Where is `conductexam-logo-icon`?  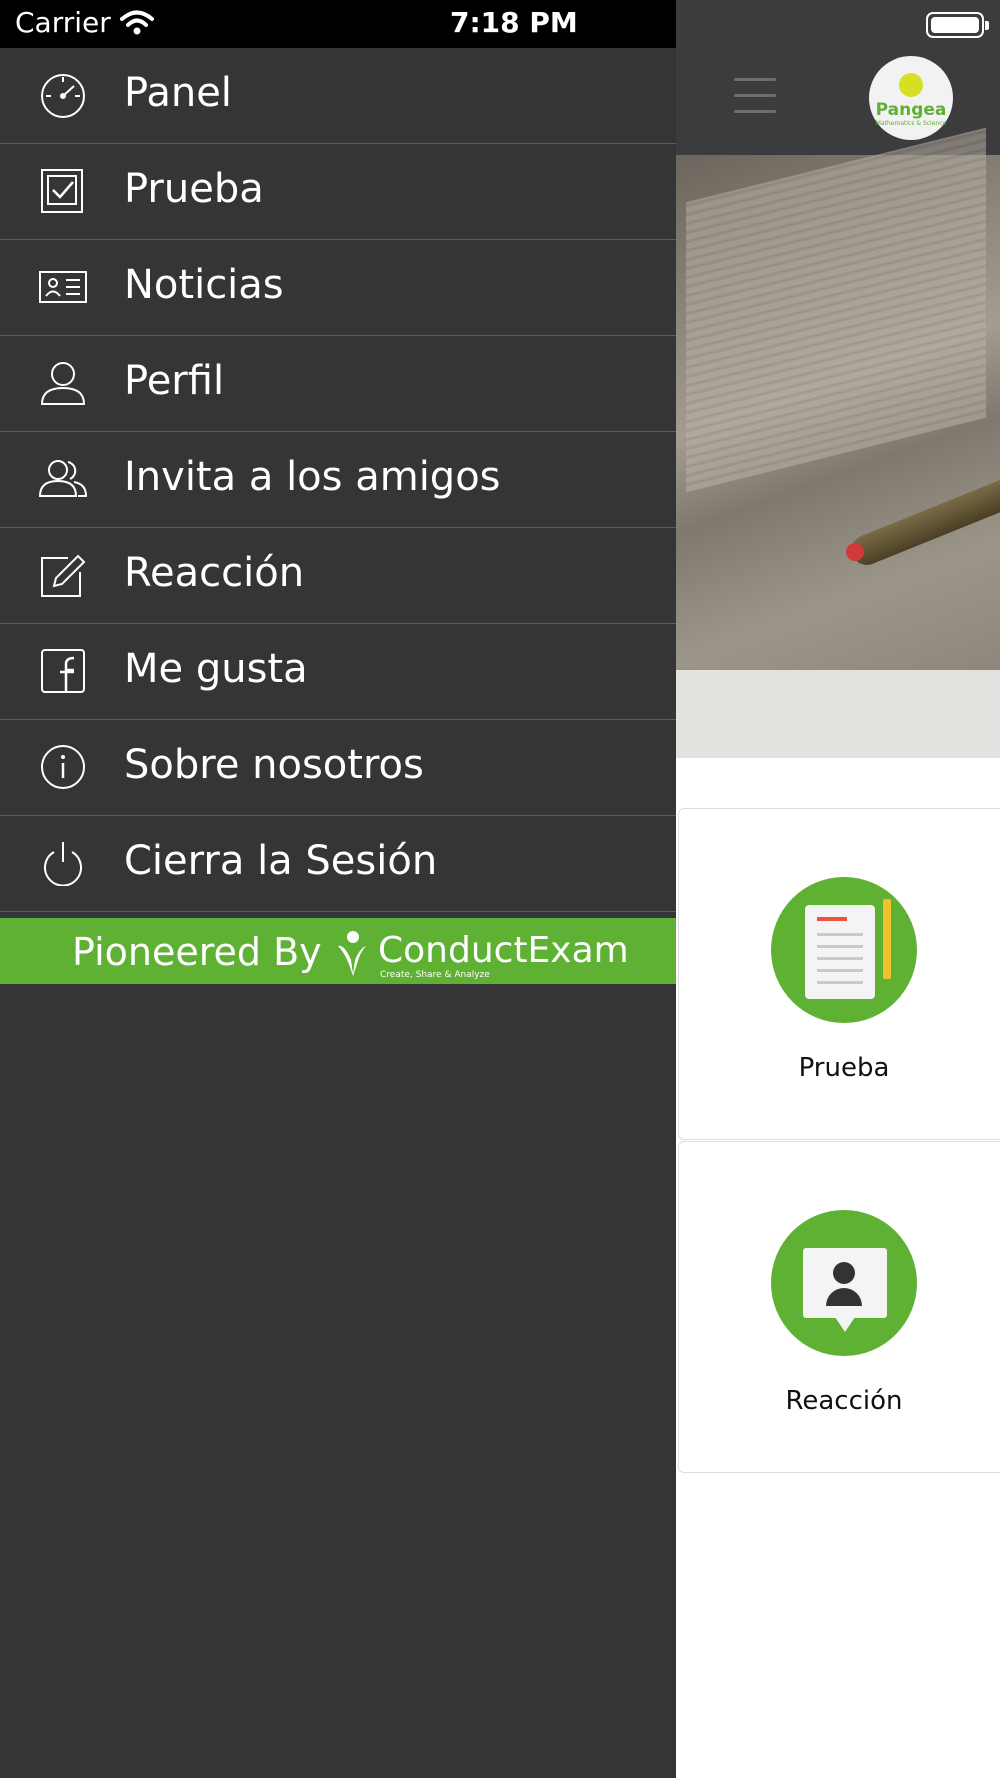 conductexam-logo-icon is located at coordinates (352, 953).